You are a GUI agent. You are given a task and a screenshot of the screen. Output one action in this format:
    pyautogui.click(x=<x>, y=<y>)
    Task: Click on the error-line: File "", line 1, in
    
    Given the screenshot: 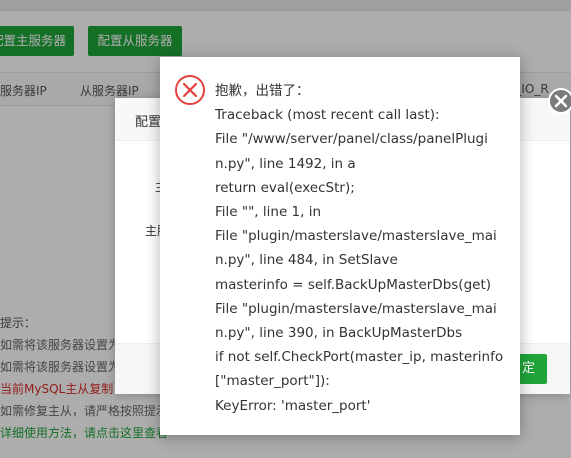 What is the action you would take?
    pyautogui.click(x=268, y=212)
    